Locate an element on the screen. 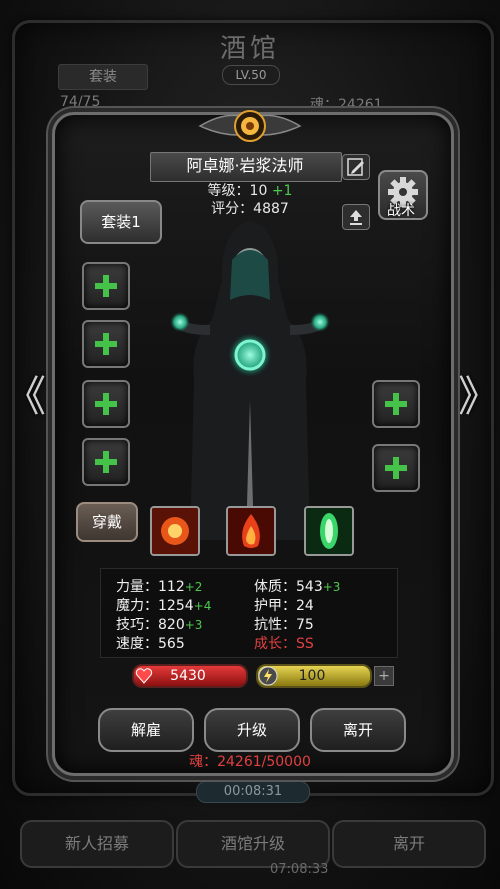 The height and width of the screenshot is (889, 500). fire-burst-icon is located at coordinates (175, 531).